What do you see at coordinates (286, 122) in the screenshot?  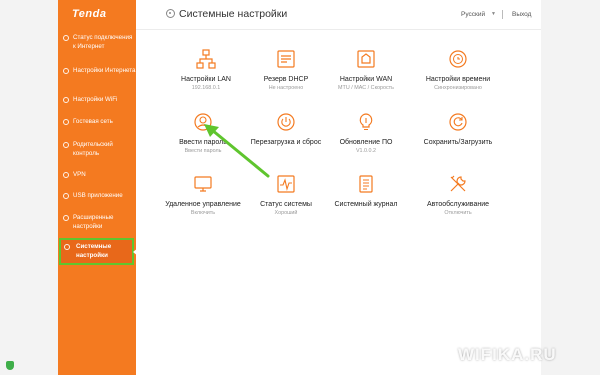 I see `reboot-icon` at bounding box center [286, 122].